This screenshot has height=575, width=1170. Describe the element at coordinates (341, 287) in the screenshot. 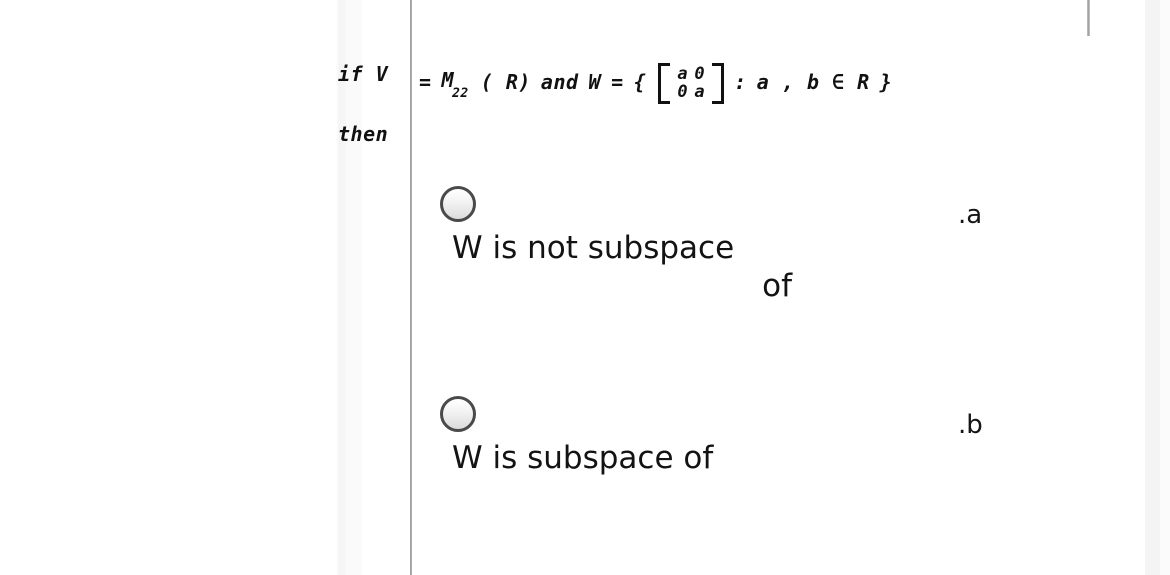

I see `left-margin-band` at that location.